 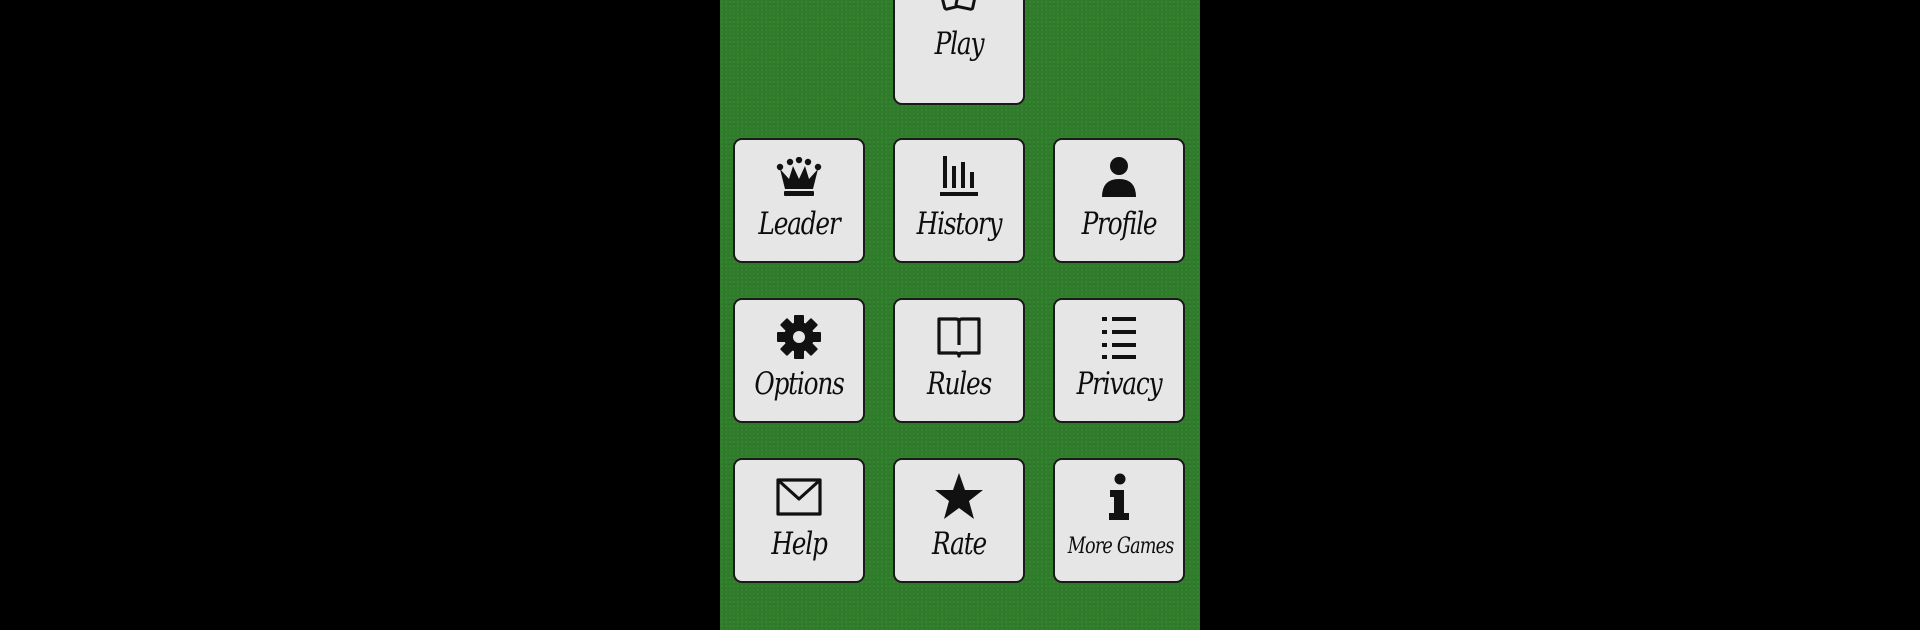 What do you see at coordinates (1121, 546) in the screenshot?
I see `more-games-label: More Games` at bounding box center [1121, 546].